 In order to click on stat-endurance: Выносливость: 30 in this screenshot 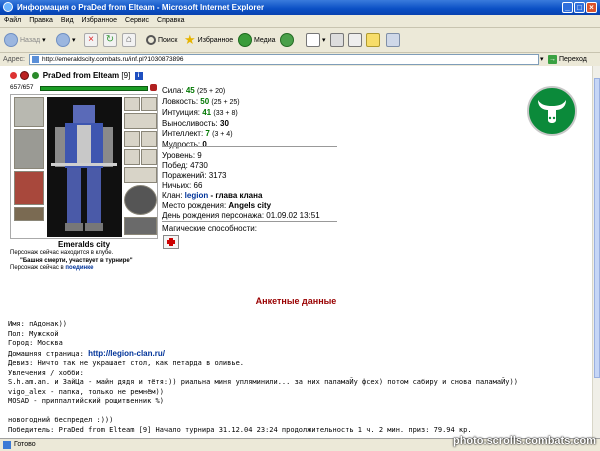, I will do `click(195, 123)`.